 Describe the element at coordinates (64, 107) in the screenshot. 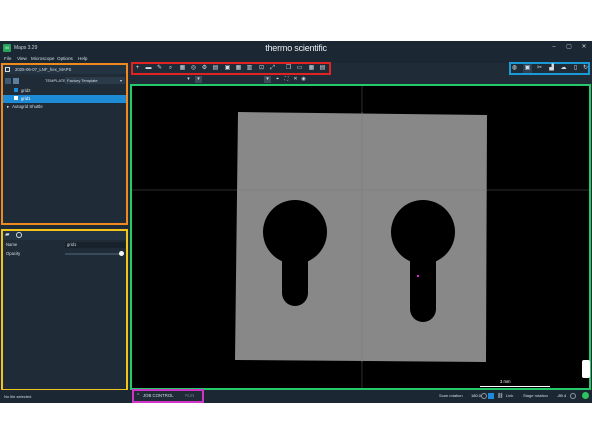

I see `tree-item-autogrid-shuttle: ▸ Autogrid Shuttle` at that location.